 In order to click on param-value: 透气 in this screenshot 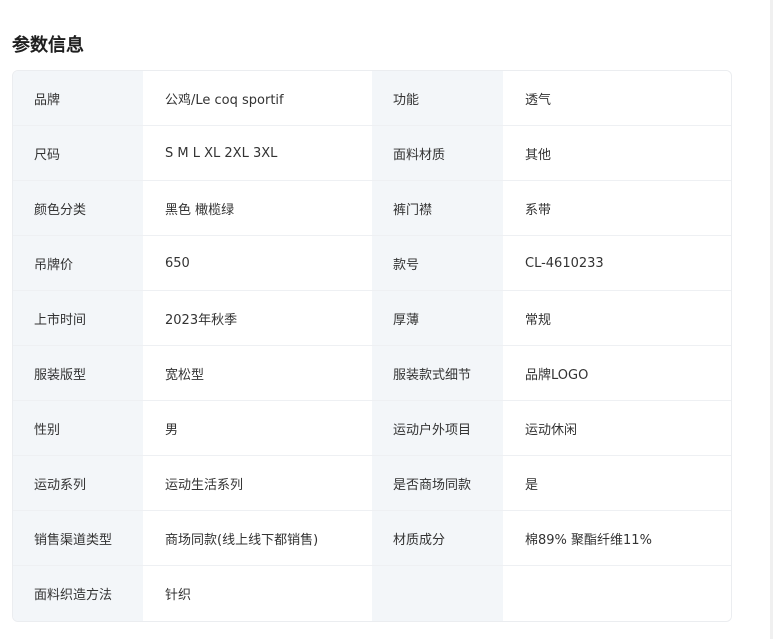, I will do `click(617, 98)`.